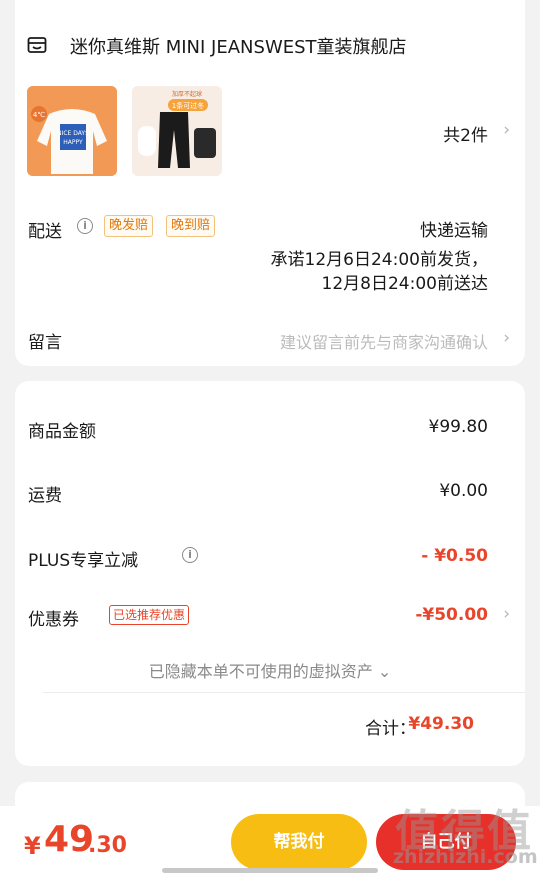 This screenshot has width=540, height=880. What do you see at coordinates (451, 615) in the screenshot?
I see `coupon-value: -¥50.00` at bounding box center [451, 615].